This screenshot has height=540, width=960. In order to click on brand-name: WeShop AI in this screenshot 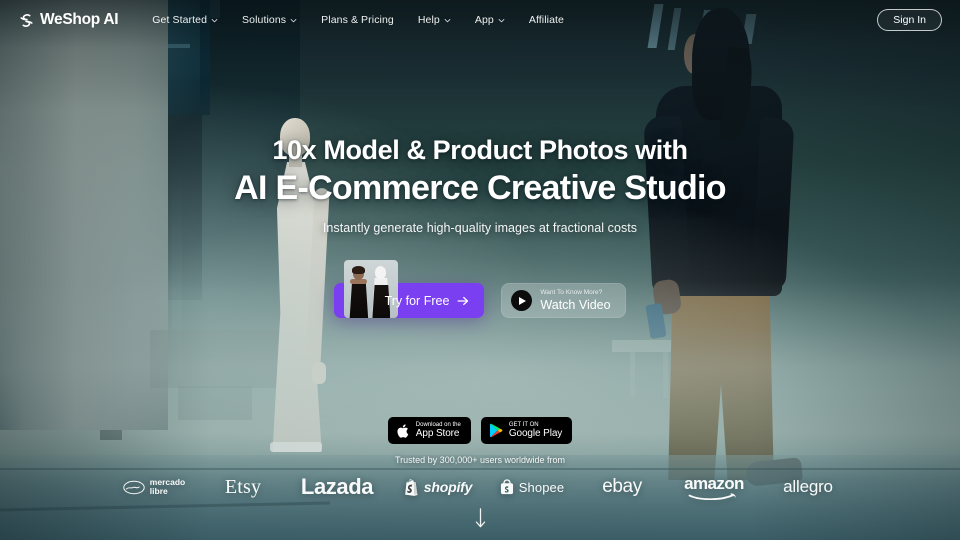, I will do `click(79, 19)`.